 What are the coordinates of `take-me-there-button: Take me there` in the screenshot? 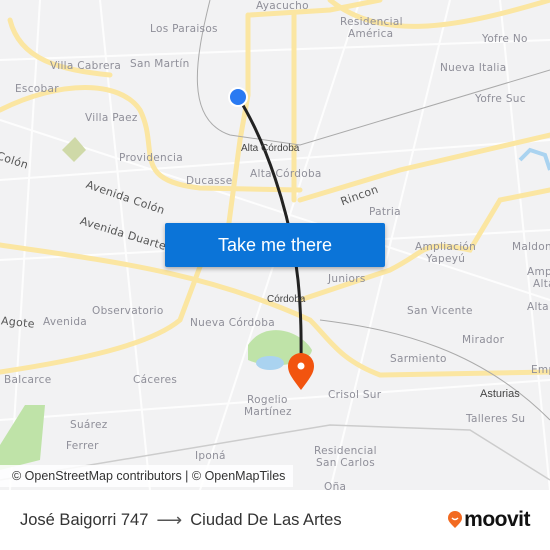 It's located at (275, 245).